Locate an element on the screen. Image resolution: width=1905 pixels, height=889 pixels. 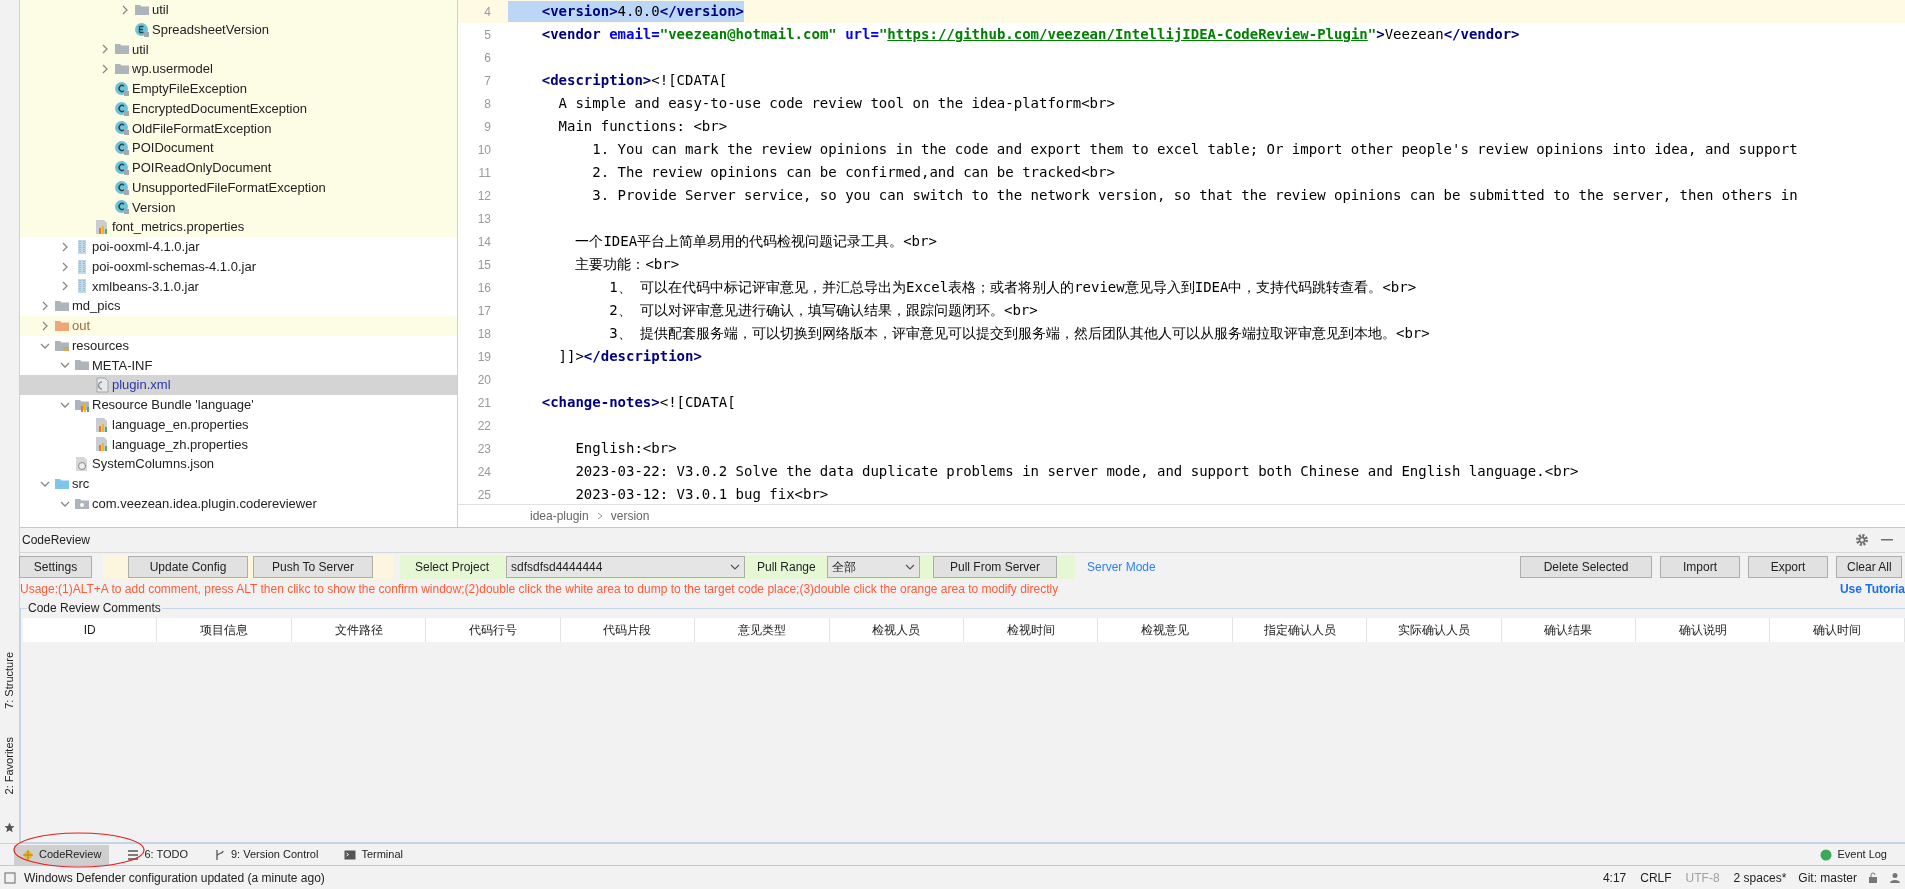
line-number: 18 is located at coordinates (484, 334).